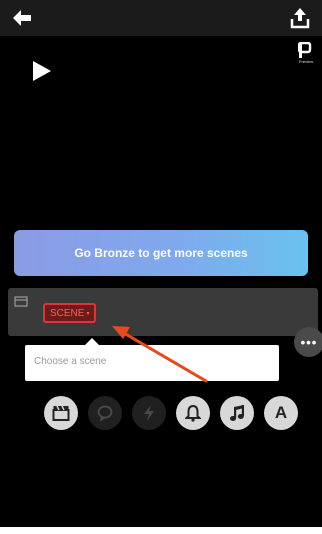  I want to click on export-upload-icon, so click(300, 18).